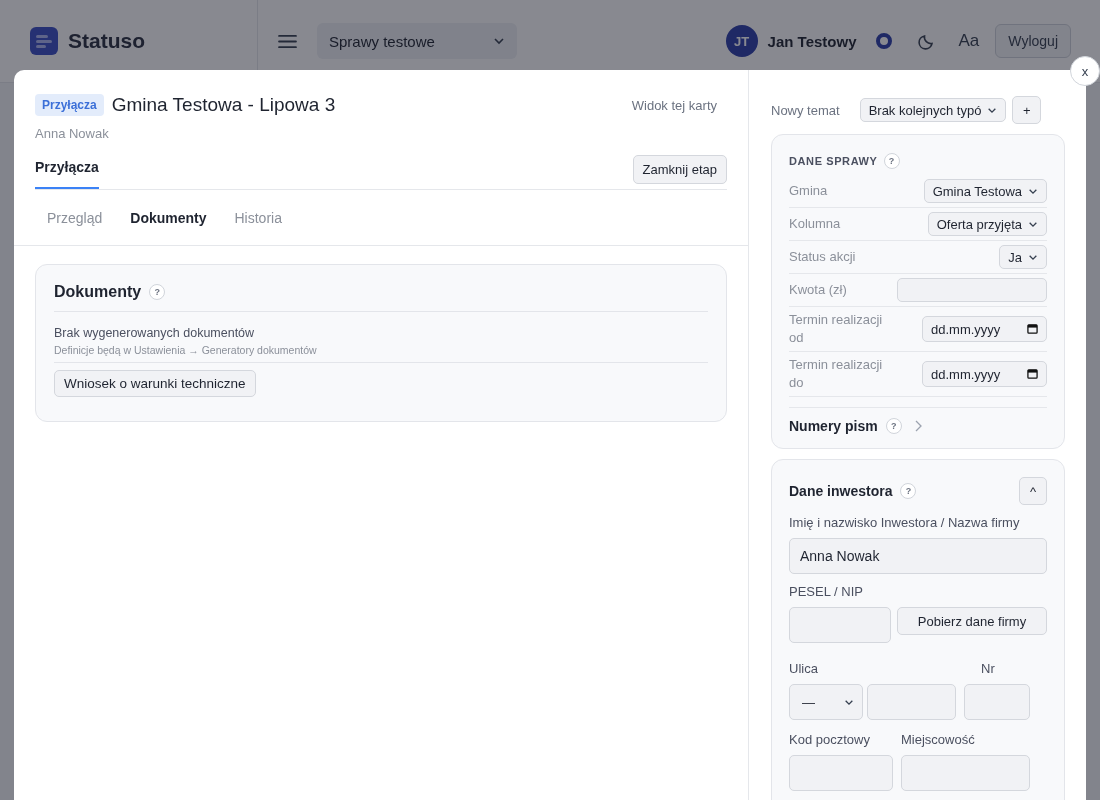  I want to click on logout-button: Wyloguj, so click(1033, 41).